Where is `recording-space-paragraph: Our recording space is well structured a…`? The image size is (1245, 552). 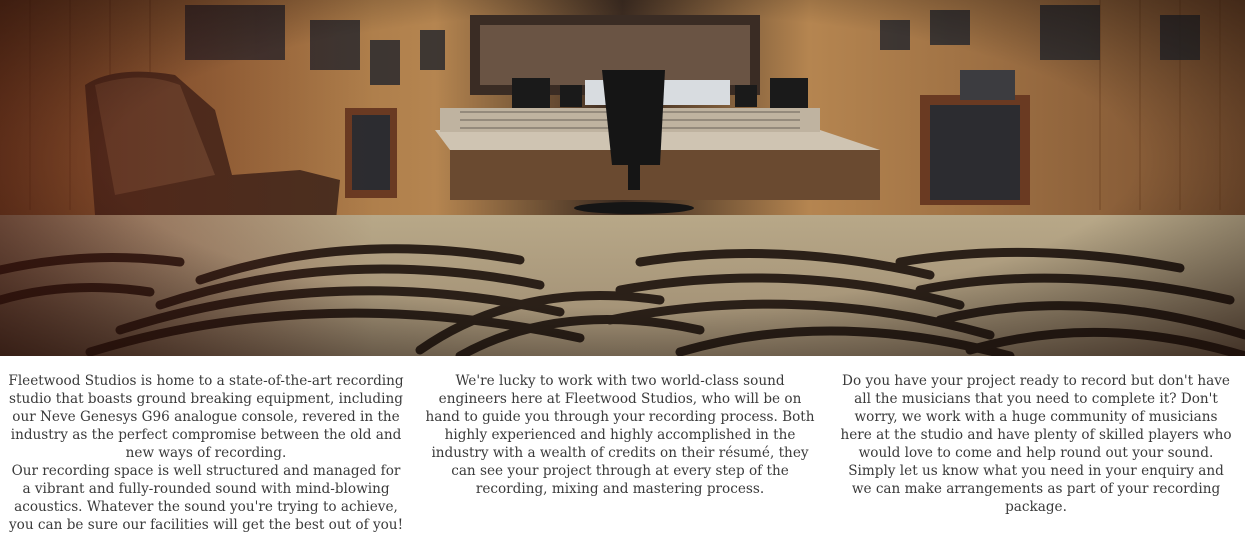 recording-space-paragraph: Our recording space is well structured a… is located at coordinates (206, 498).